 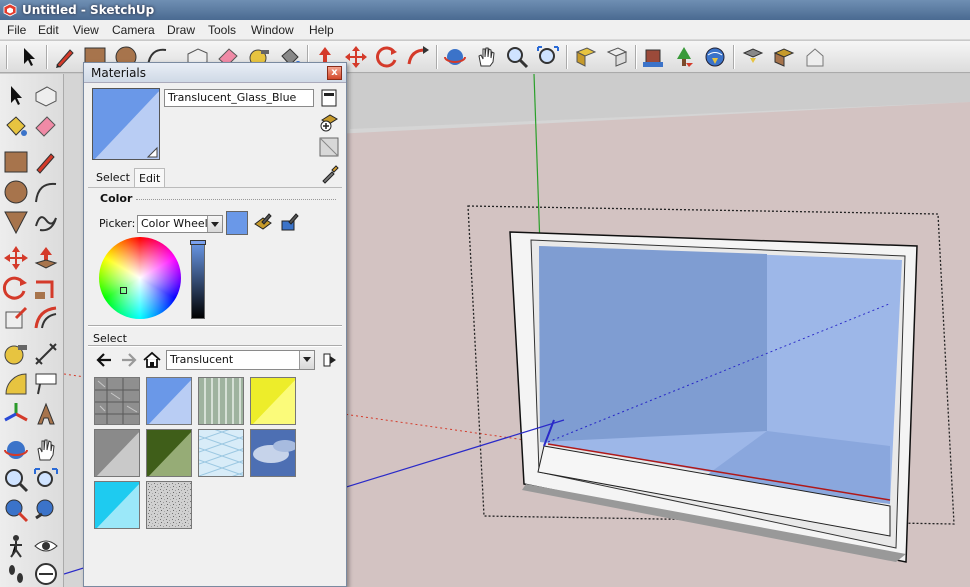 I want to click on swatch-sky-reflection, so click(x=273, y=453).